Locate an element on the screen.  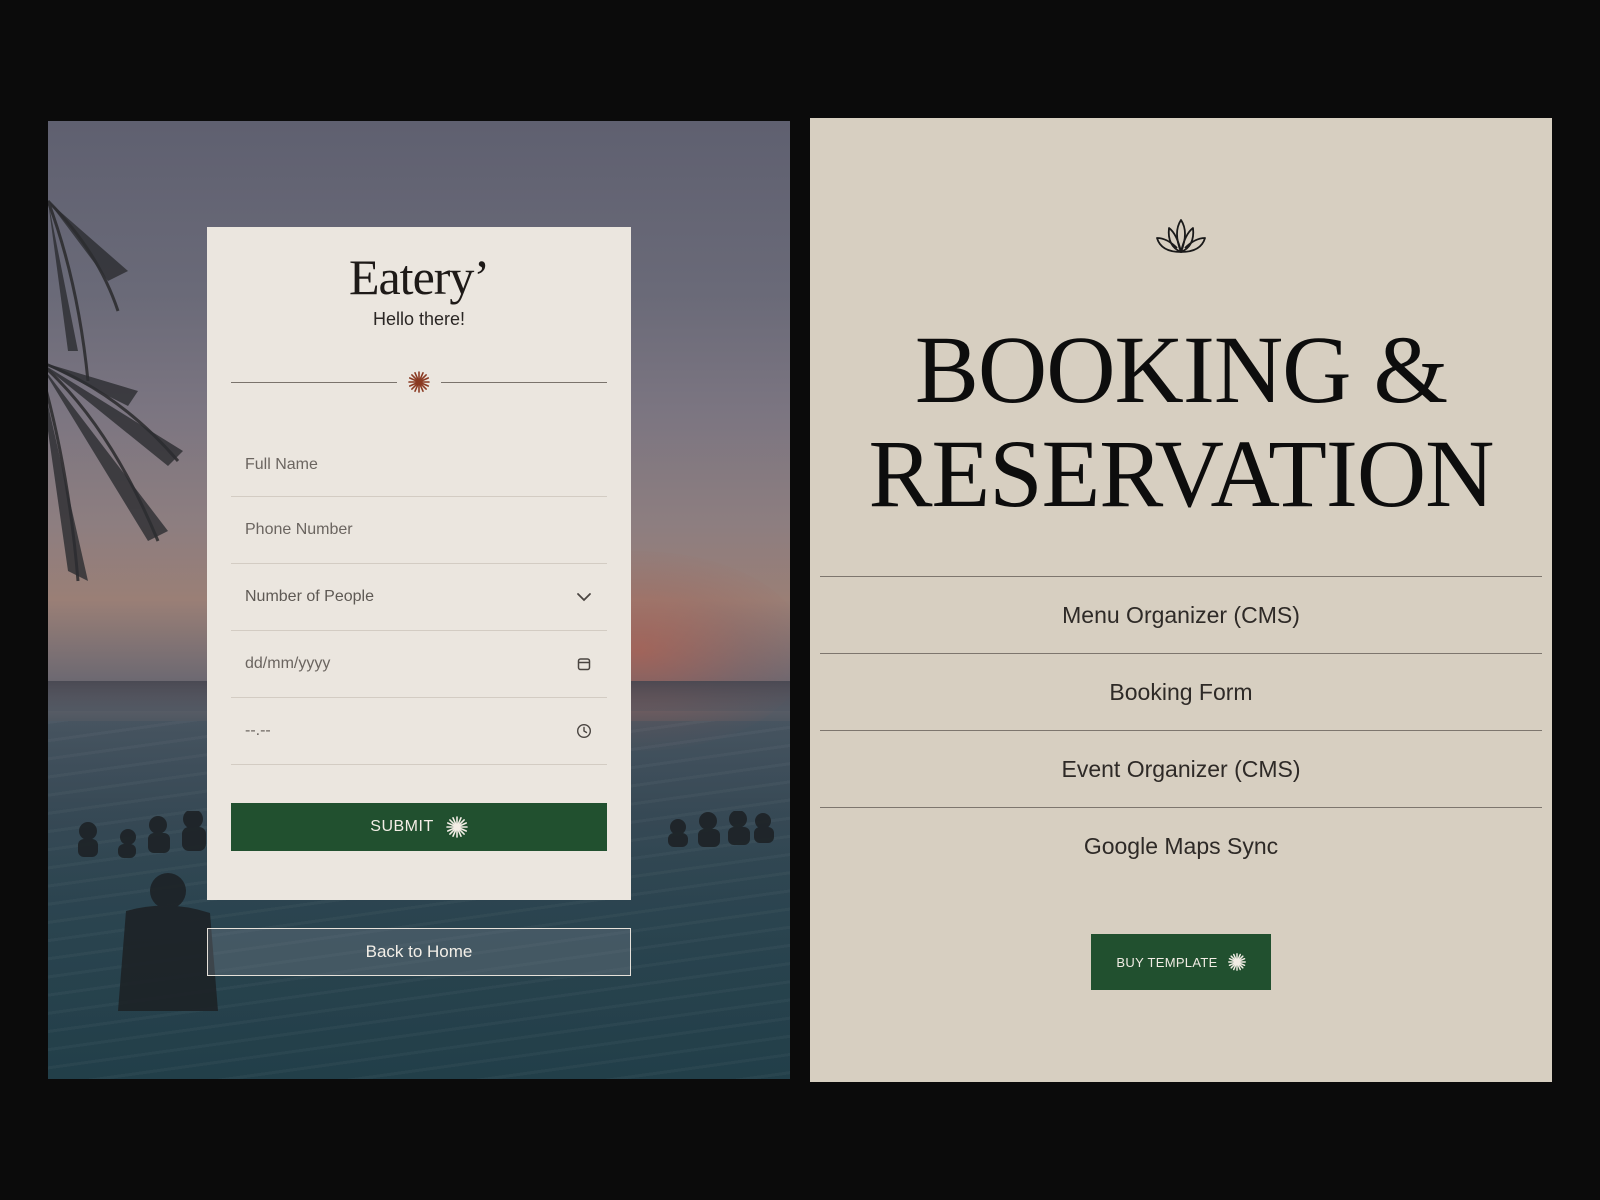
date-field is located at coordinates (419, 664).